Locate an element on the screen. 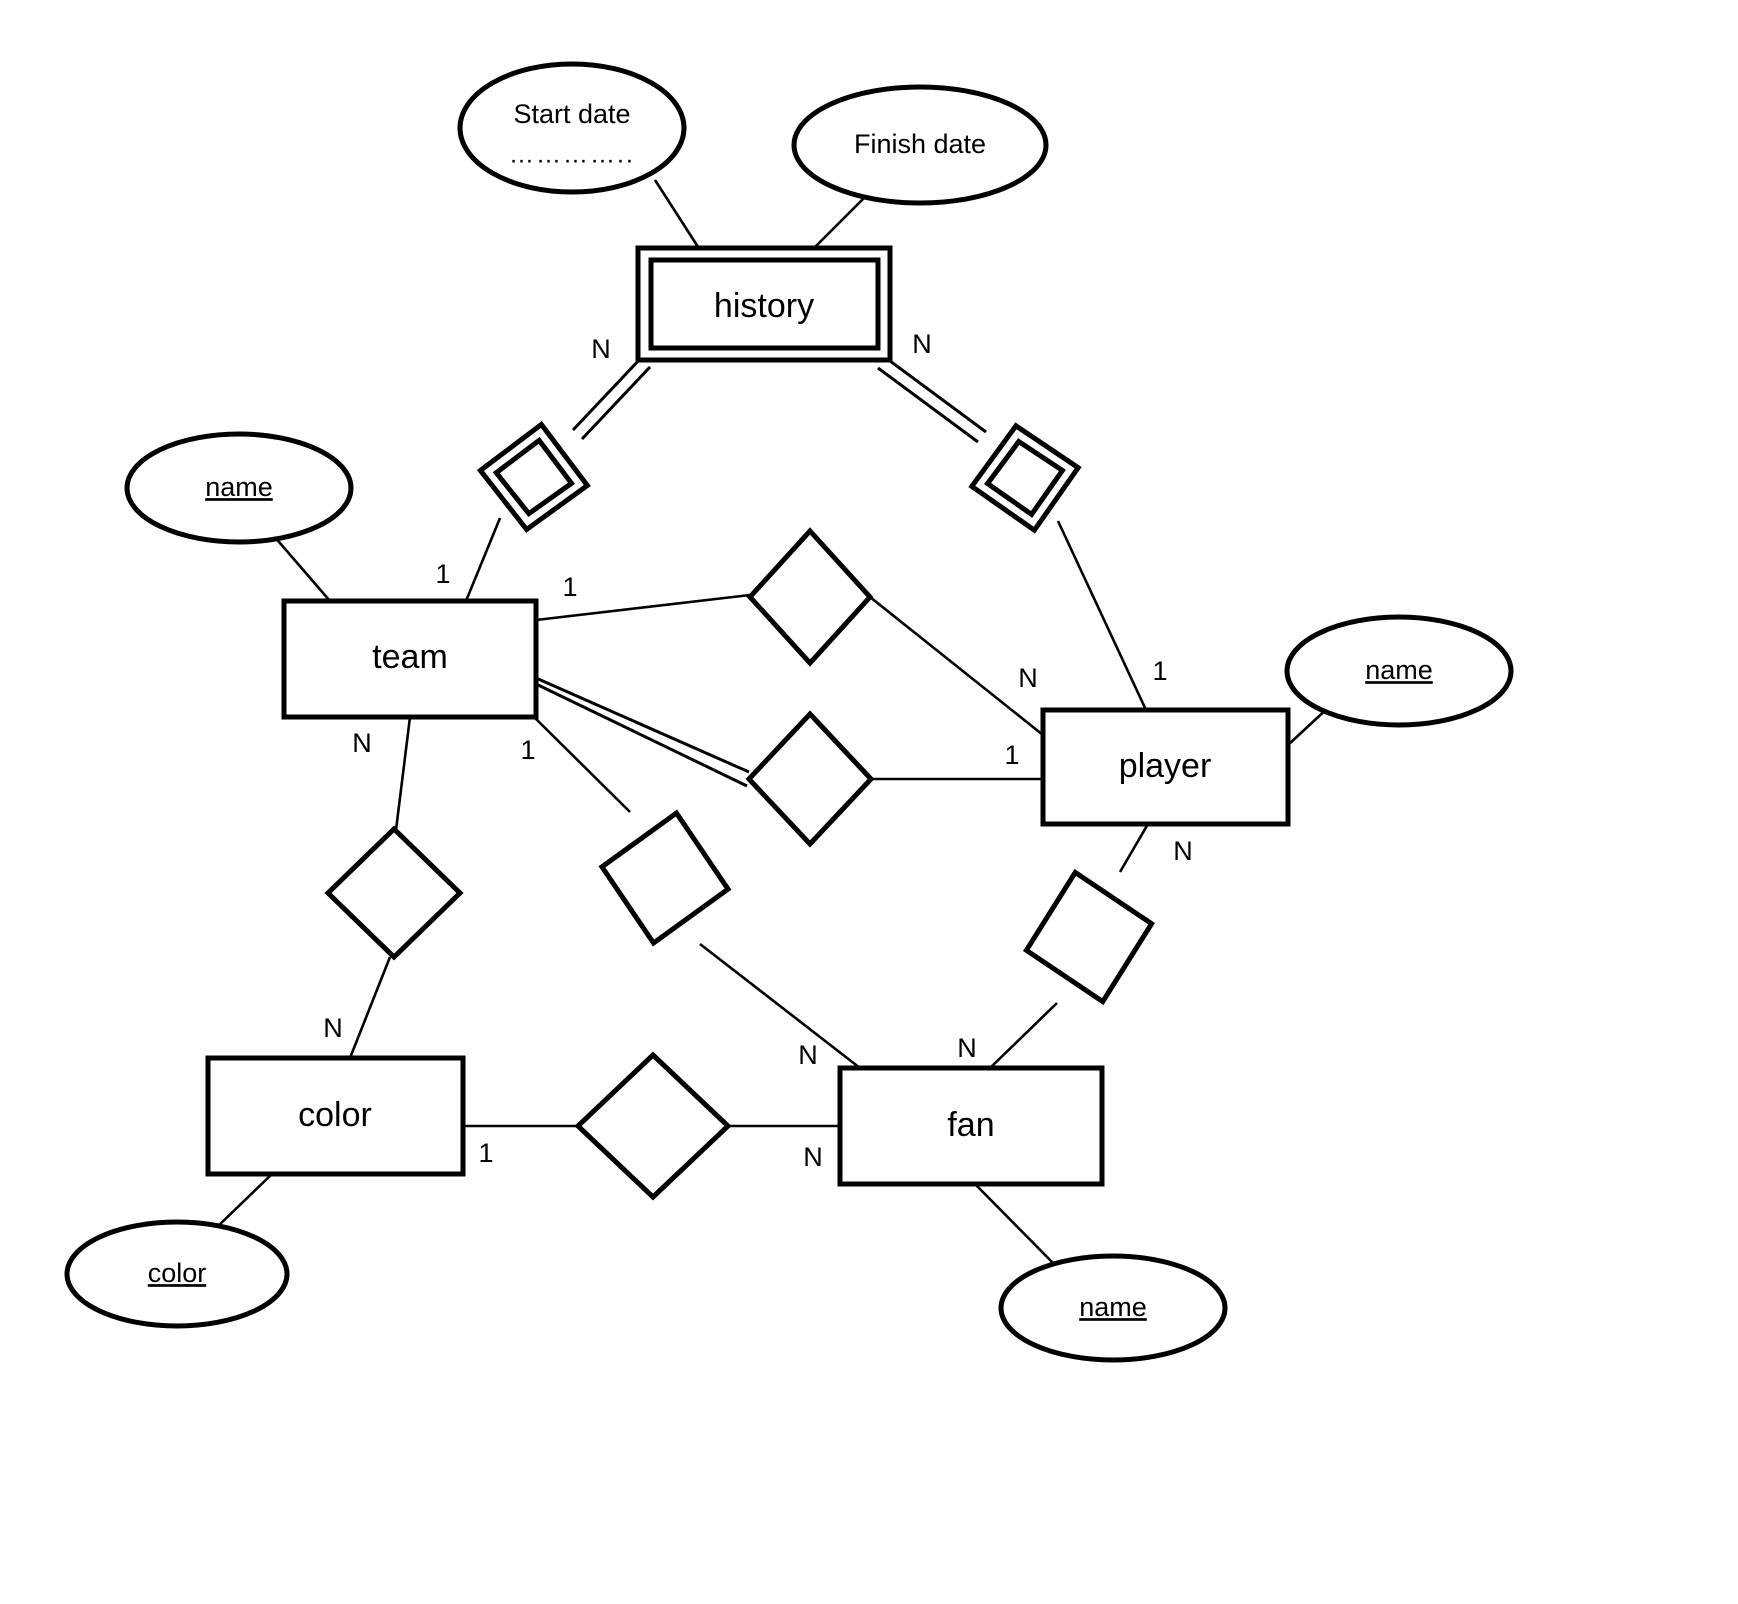 This screenshot has height=1604, width=1738. entity-fan: fan is located at coordinates (971, 1126).